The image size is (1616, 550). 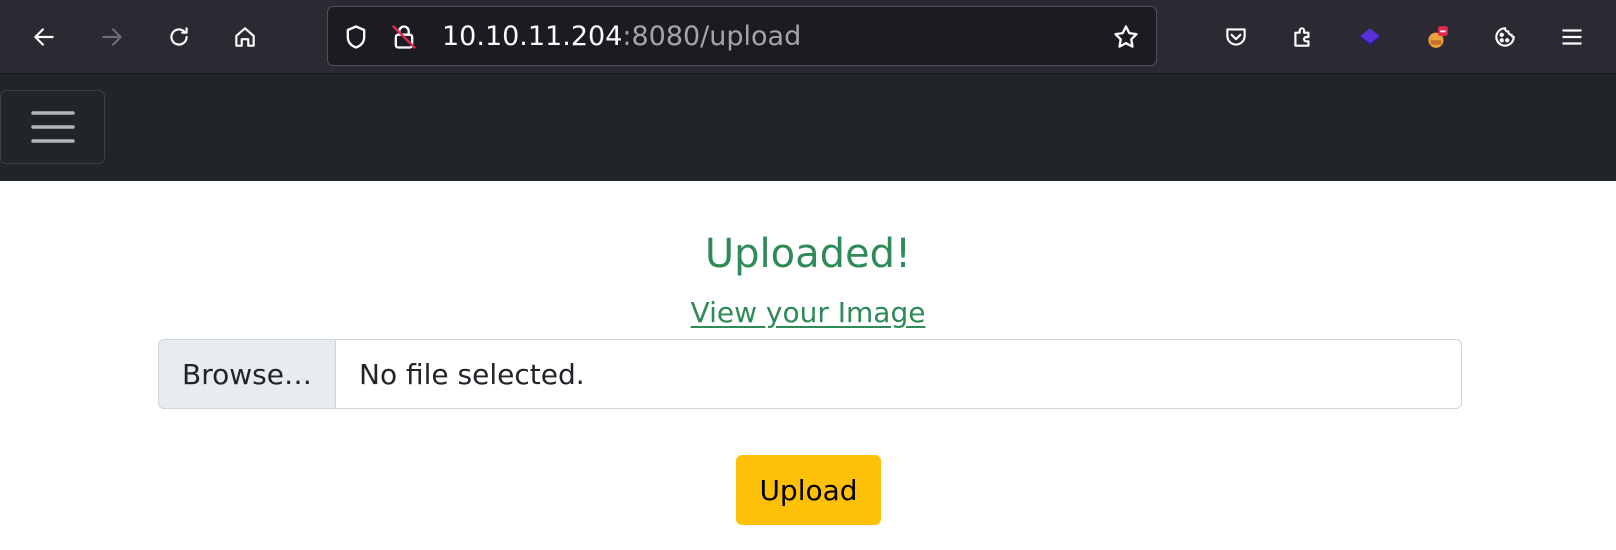 I want to click on pocket-button, so click(x=1236, y=37).